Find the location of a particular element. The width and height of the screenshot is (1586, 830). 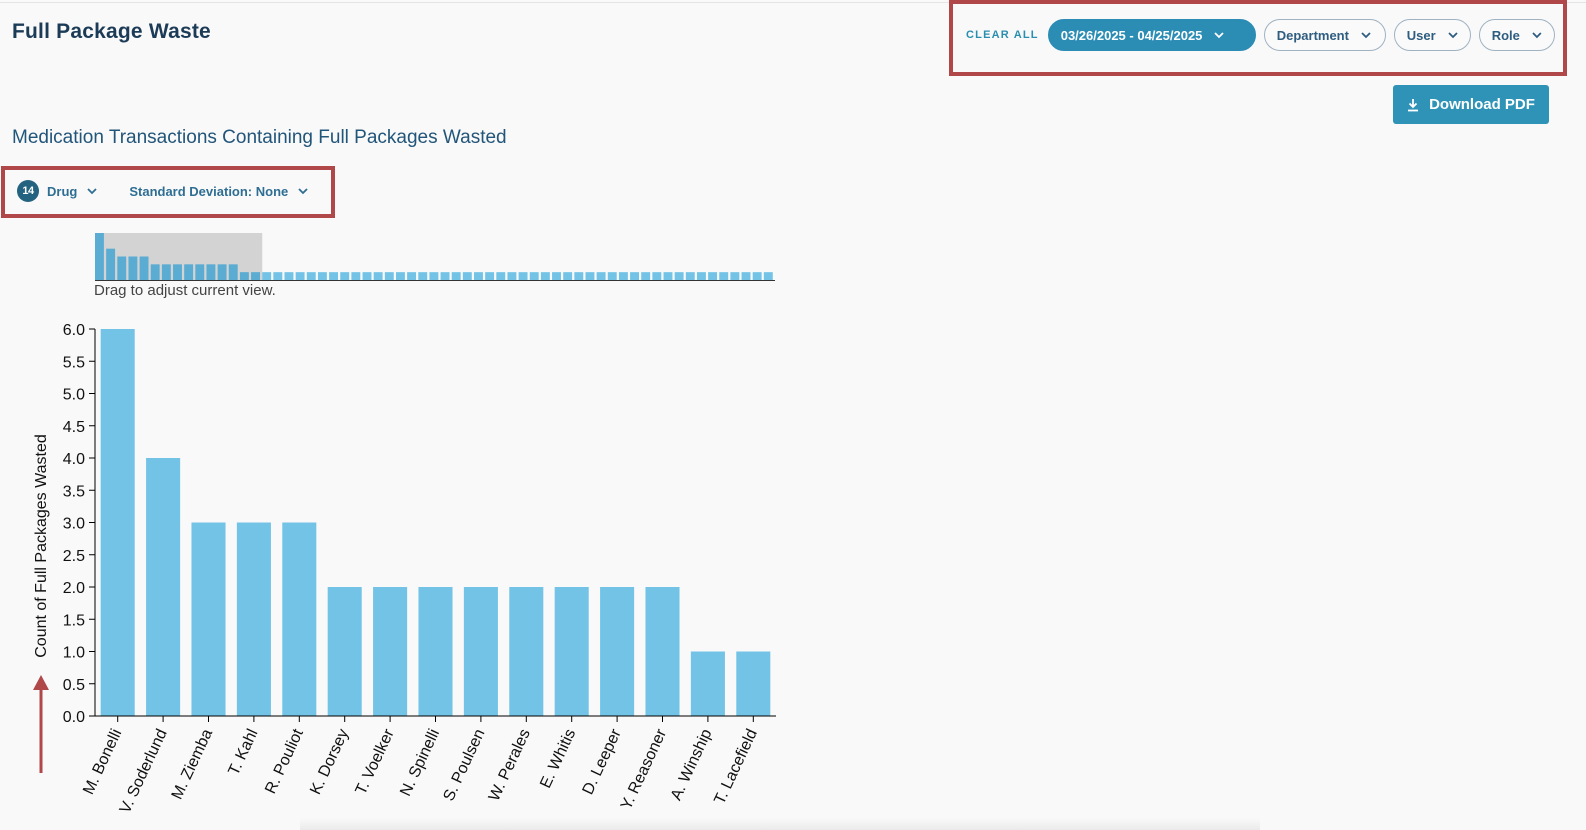

x-tick-label: E. Whitis is located at coordinates (558, 759).